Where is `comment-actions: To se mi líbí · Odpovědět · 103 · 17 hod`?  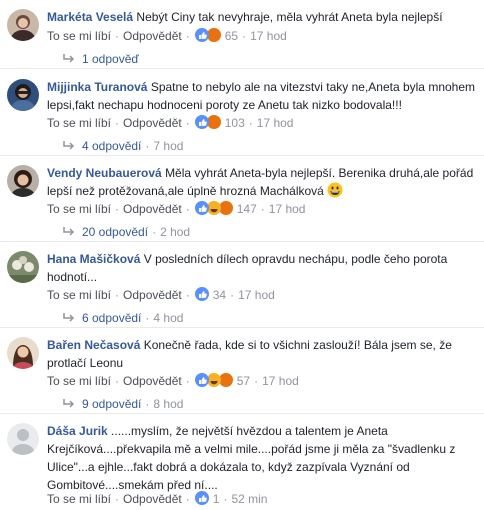
comment-actions: To se mi líbí · Odpovědět · 103 · 17 hod is located at coordinates (170, 122).